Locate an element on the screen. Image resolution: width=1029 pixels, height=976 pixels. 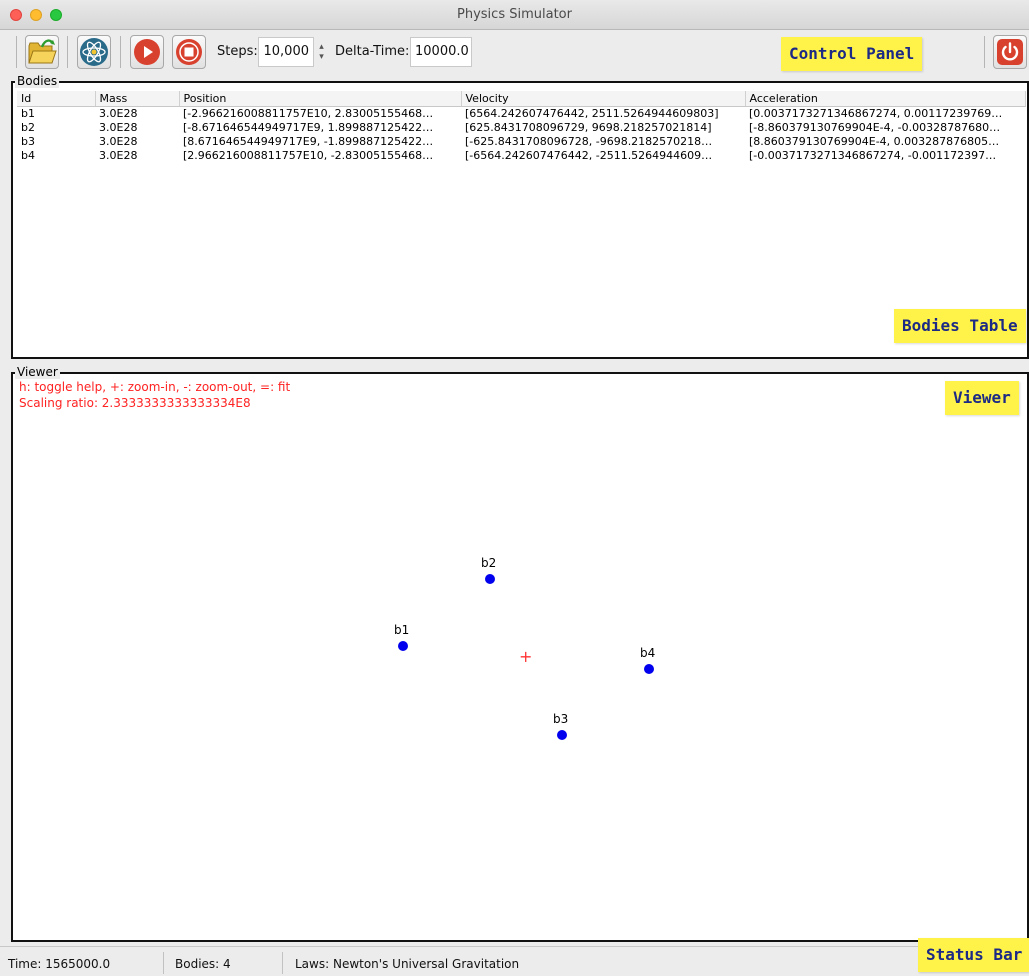
physics-laws-button is located at coordinates (94, 52).